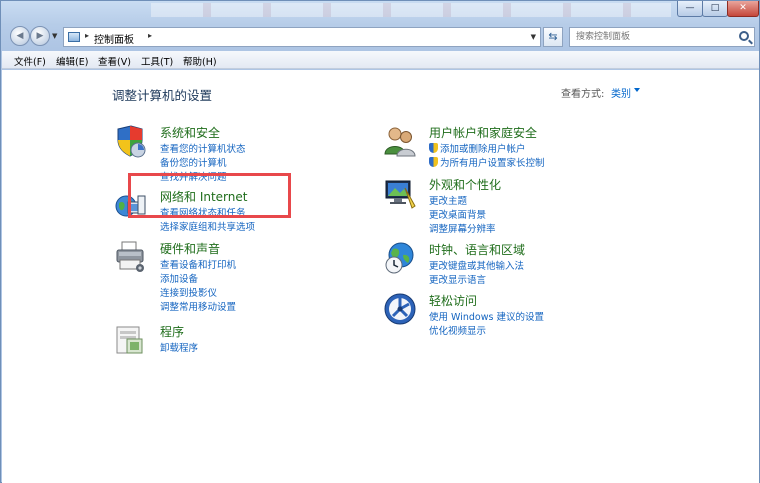 Image resolution: width=760 pixels, height=483 pixels. Describe the element at coordinates (193, 162) in the screenshot. I see `link-backup-computer: 备份您的计算机` at that location.